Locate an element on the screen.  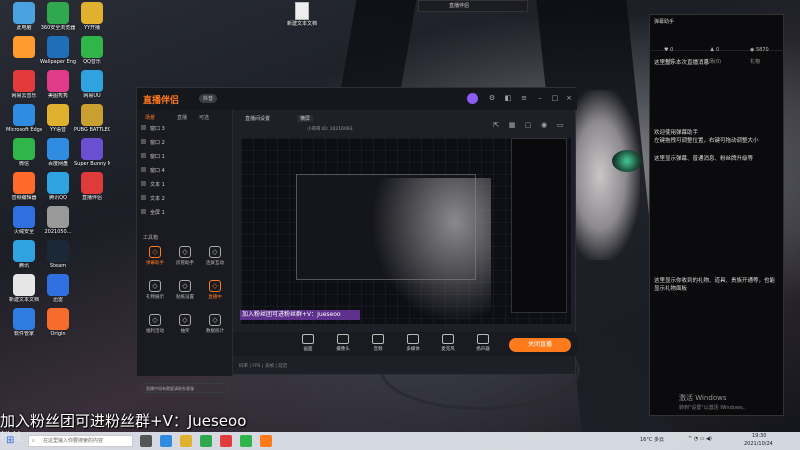
platform-badge: 抖音 is located at coordinates (208, 98).